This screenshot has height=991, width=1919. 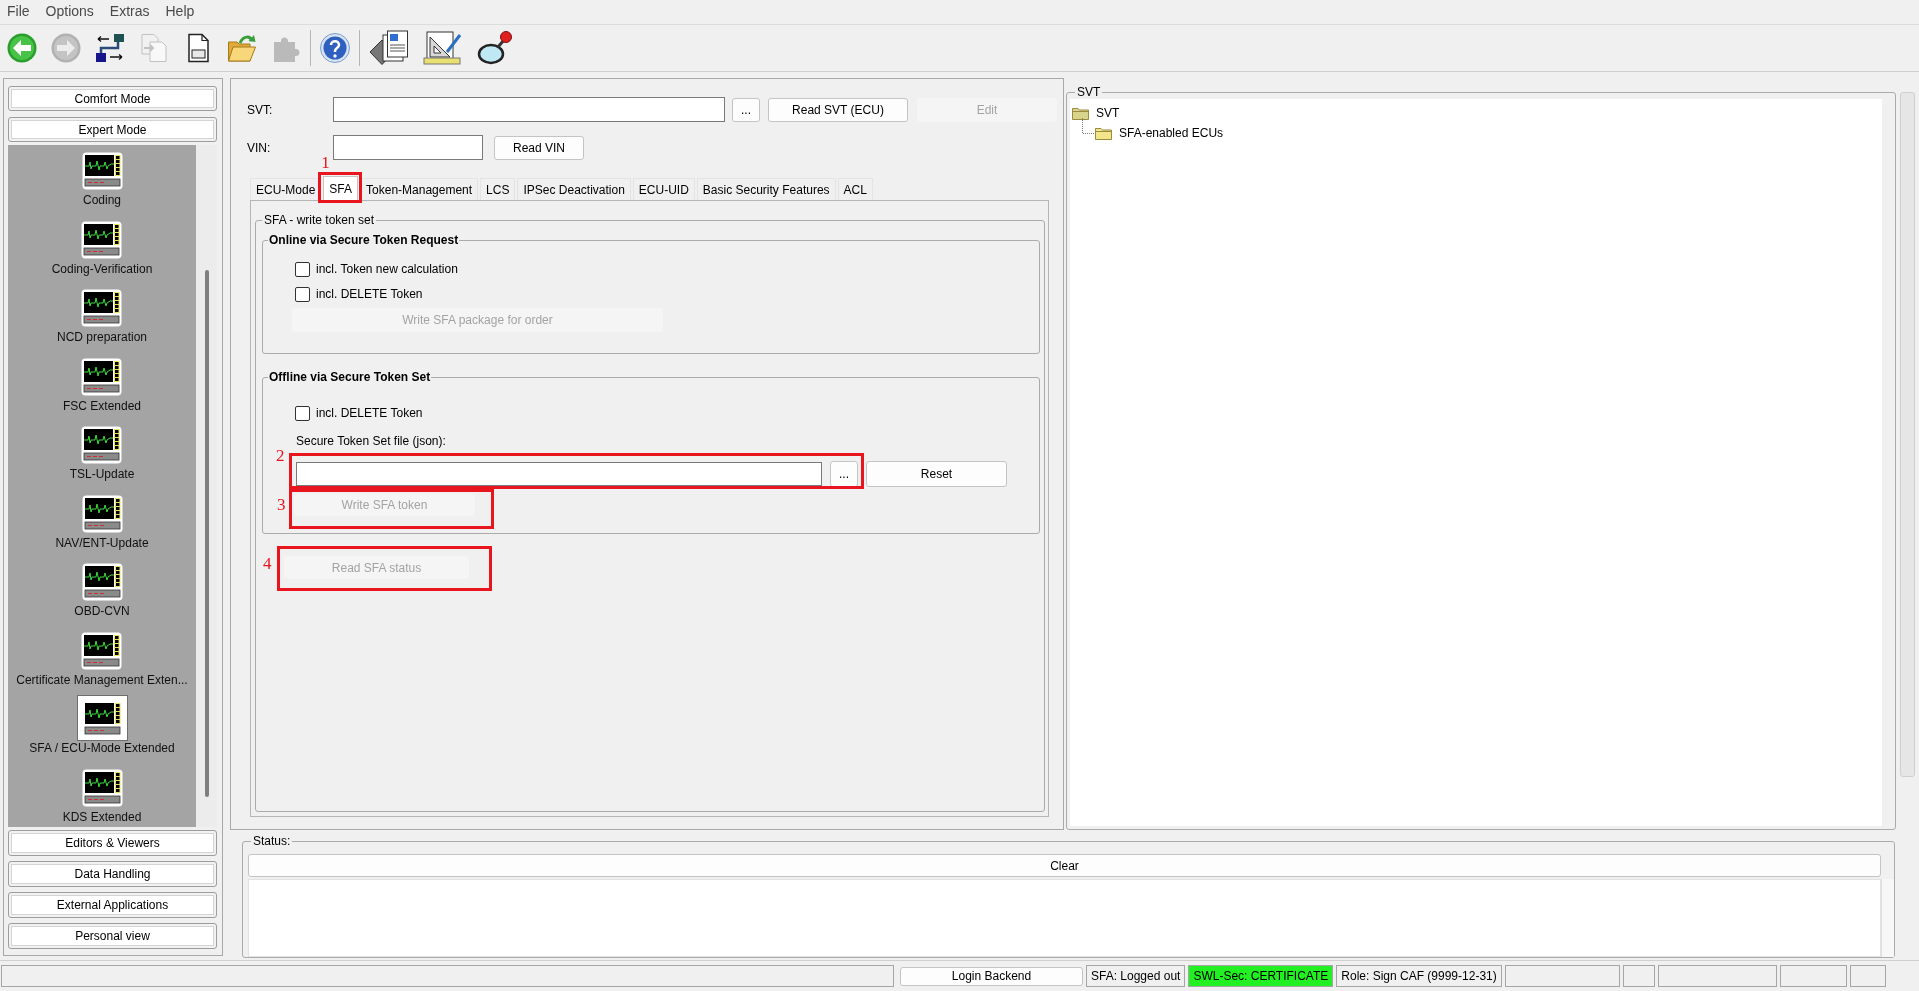 What do you see at coordinates (364, 240) in the screenshot?
I see `group-title: Online via Secure Token Request` at bounding box center [364, 240].